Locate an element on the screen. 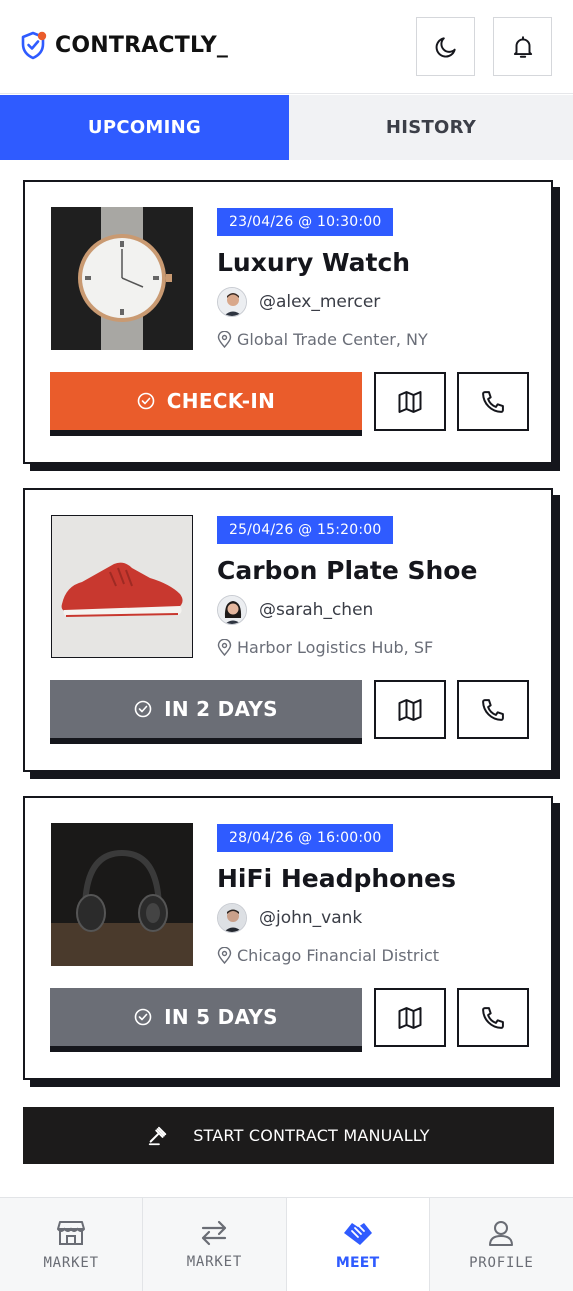 The height and width of the screenshot is (1291, 573). user-icon is located at coordinates (501, 1233).